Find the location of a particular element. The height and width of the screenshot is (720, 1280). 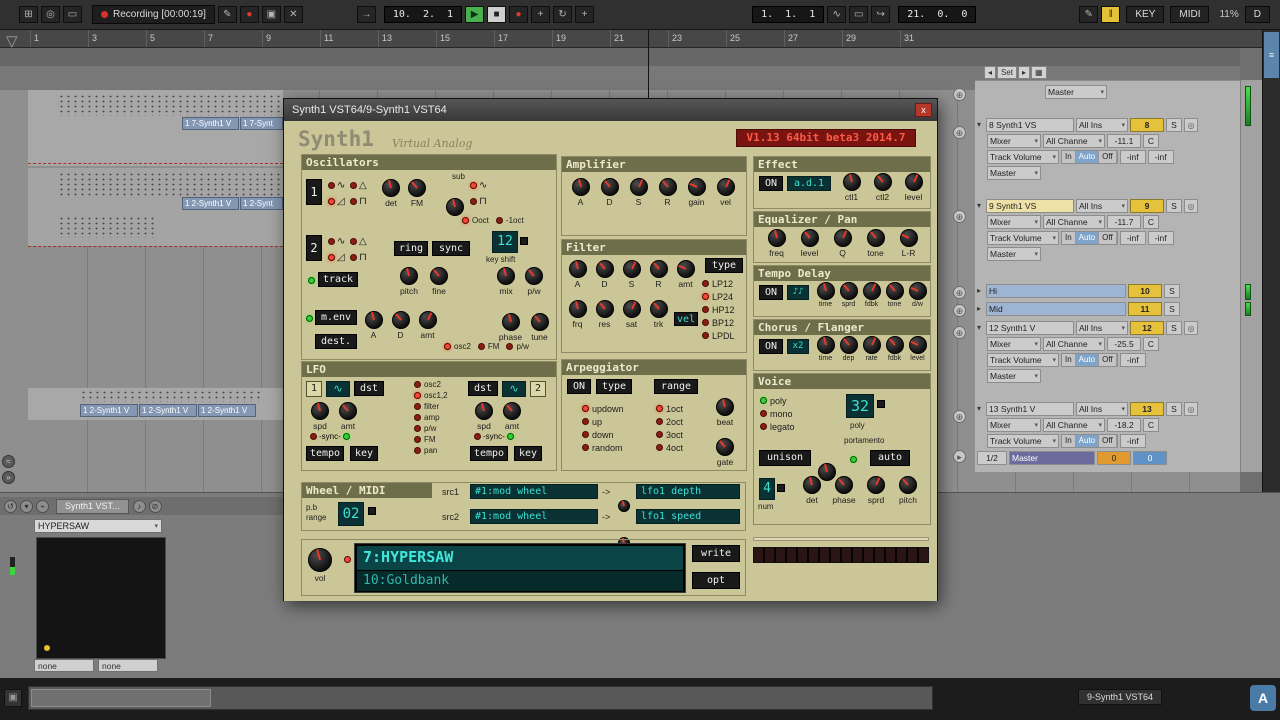

set-button: Set is located at coordinates (1007, 72).